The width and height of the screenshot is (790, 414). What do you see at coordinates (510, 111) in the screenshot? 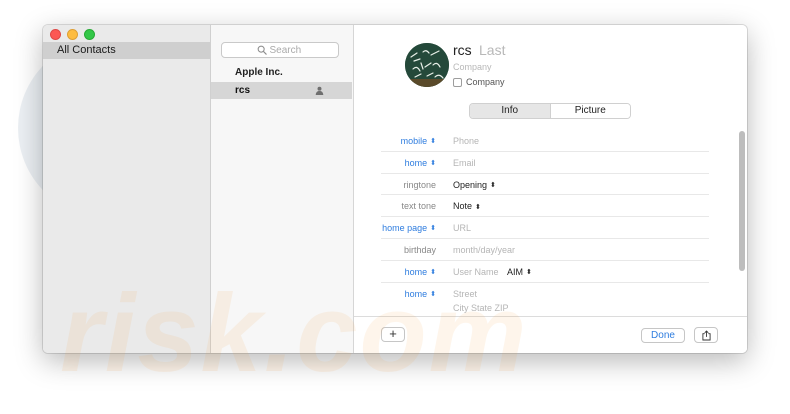
I see `tab-info: Info` at bounding box center [510, 111].